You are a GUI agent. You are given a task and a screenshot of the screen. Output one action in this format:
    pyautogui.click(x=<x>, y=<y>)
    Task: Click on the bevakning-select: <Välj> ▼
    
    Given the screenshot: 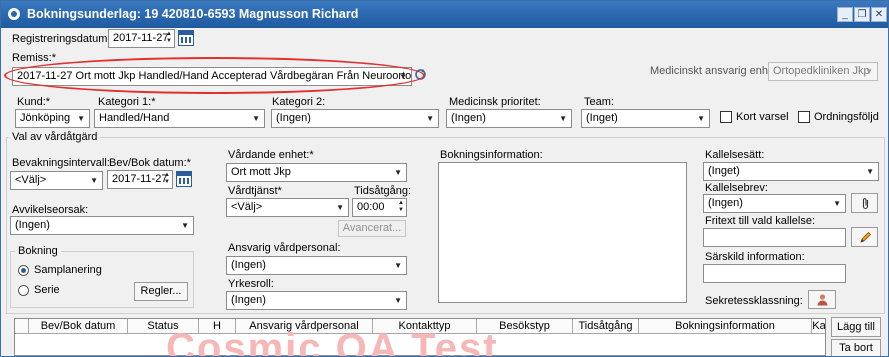 What is the action you would take?
    pyautogui.click(x=56, y=180)
    